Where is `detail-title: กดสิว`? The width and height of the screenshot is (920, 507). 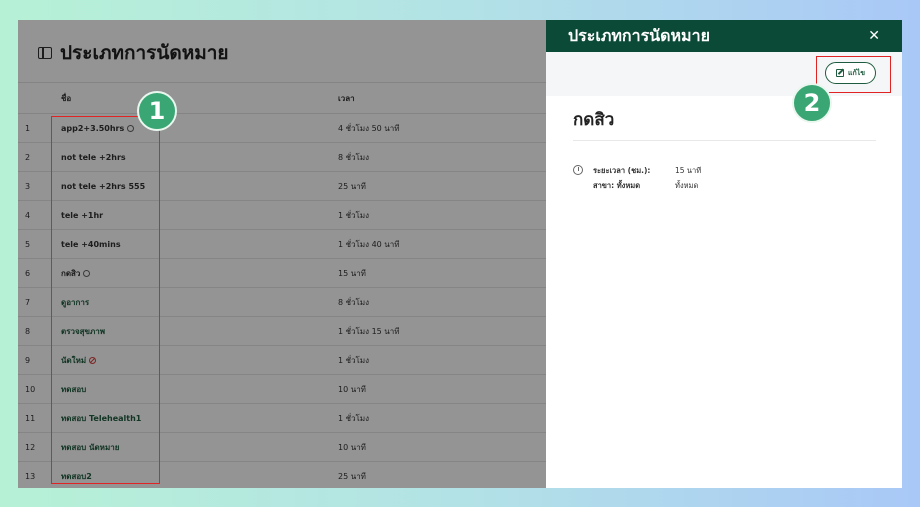 detail-title: กดสิว is located at coordinates (594, 120).